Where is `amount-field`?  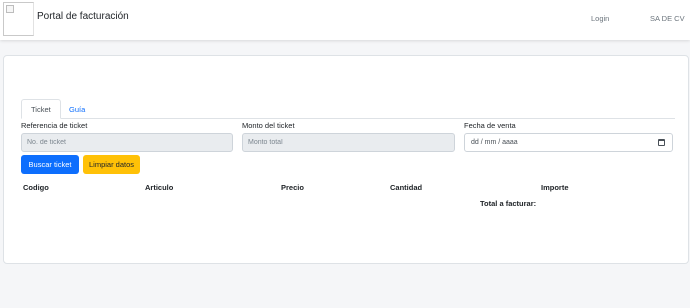 amount-field is located at coordinates (348, 142).